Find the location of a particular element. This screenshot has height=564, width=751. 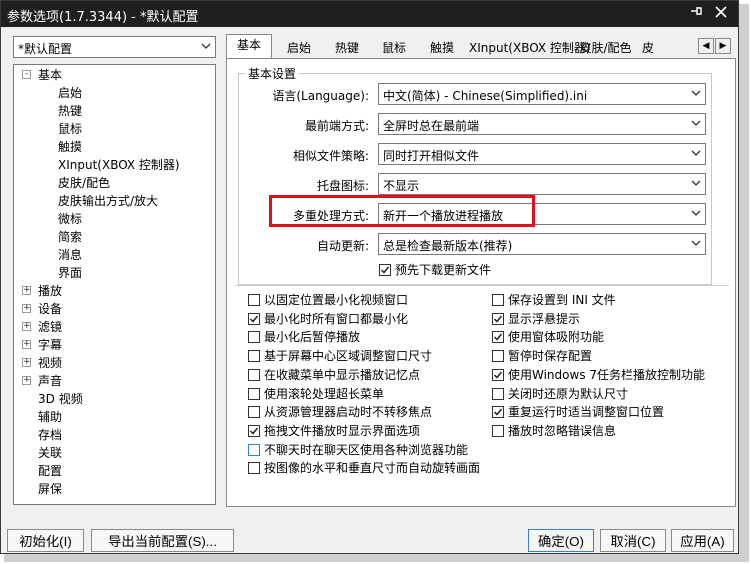

tree-item: + 视频 is located at coordinates (42, 363).